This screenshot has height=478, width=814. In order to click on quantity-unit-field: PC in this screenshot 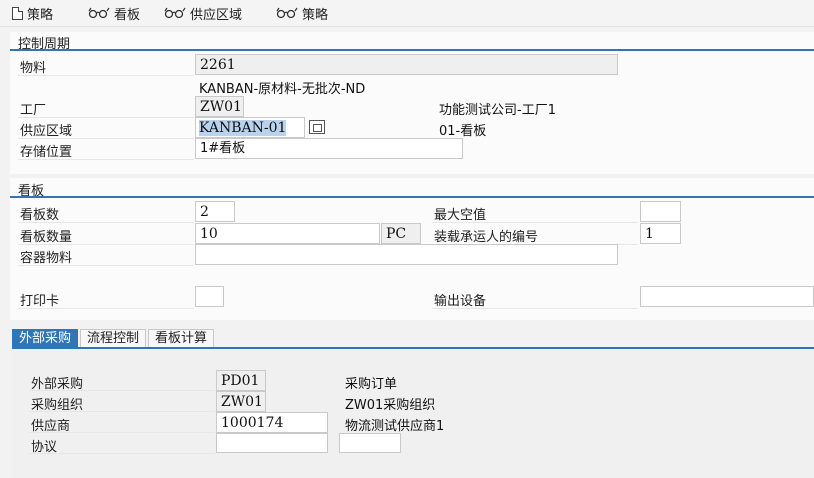, I will do `click(401, 233)`.